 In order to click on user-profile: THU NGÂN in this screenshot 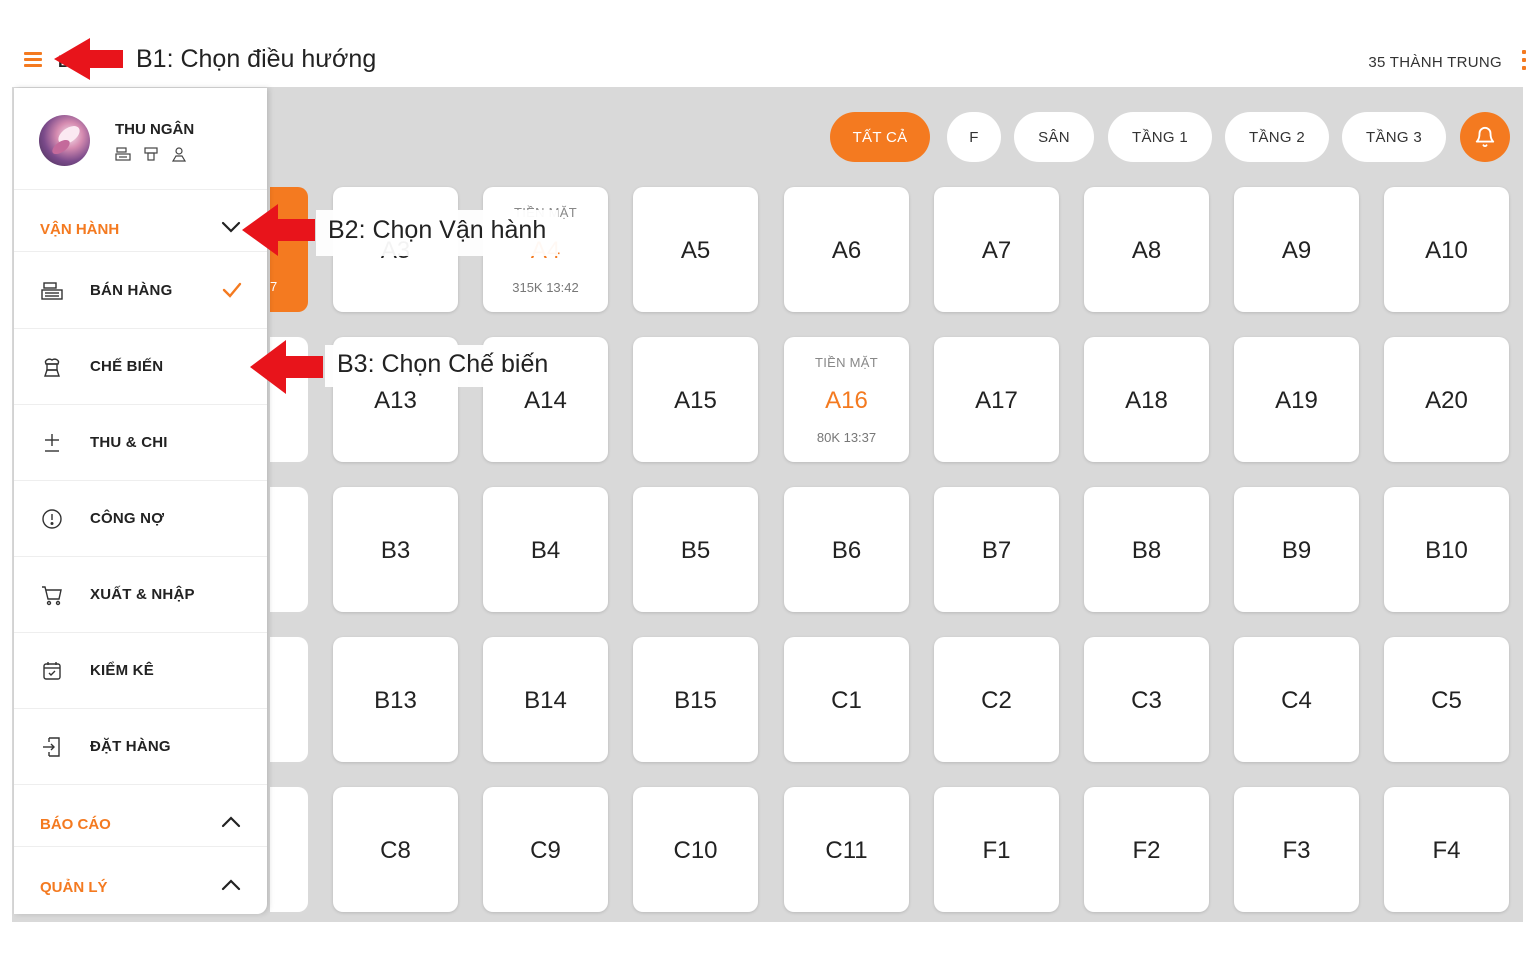, I will do `click(140, 139)`.